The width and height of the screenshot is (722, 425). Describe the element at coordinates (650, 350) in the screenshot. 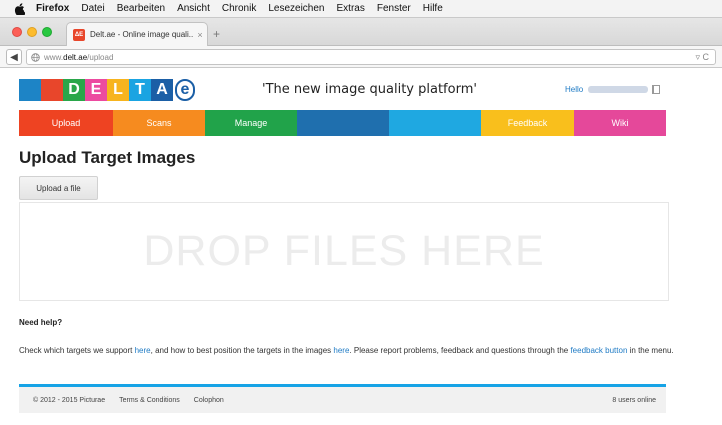

I see `help-text-part: in the menu.` at that location.